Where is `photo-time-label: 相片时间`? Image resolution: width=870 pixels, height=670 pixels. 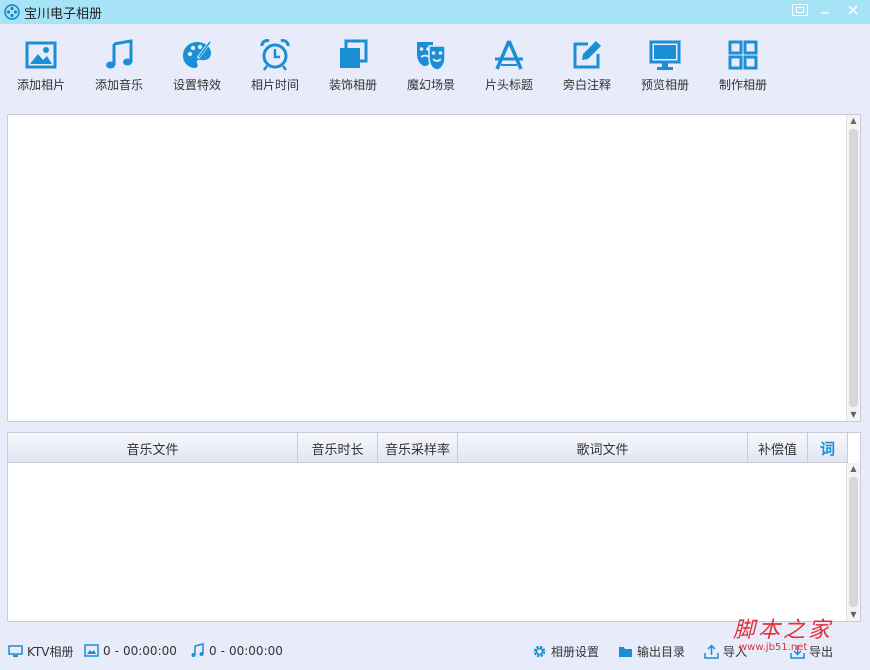 photo-time-label: 相片时间 is located at coordinates (274, 85).